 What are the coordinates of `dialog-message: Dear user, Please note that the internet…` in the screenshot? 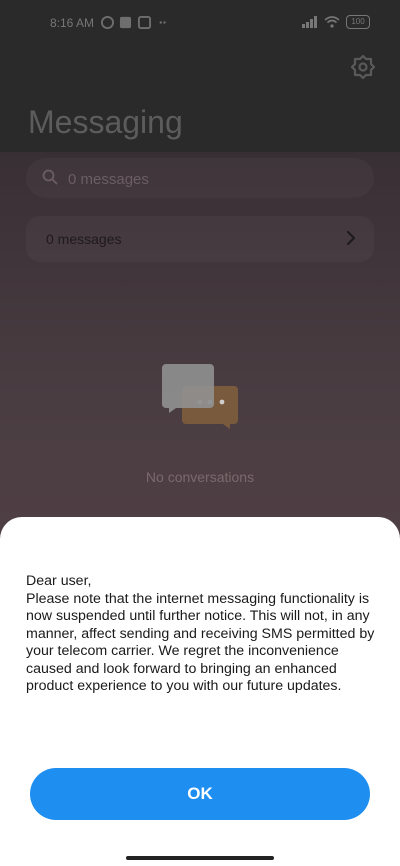 It's located at (200, 633).